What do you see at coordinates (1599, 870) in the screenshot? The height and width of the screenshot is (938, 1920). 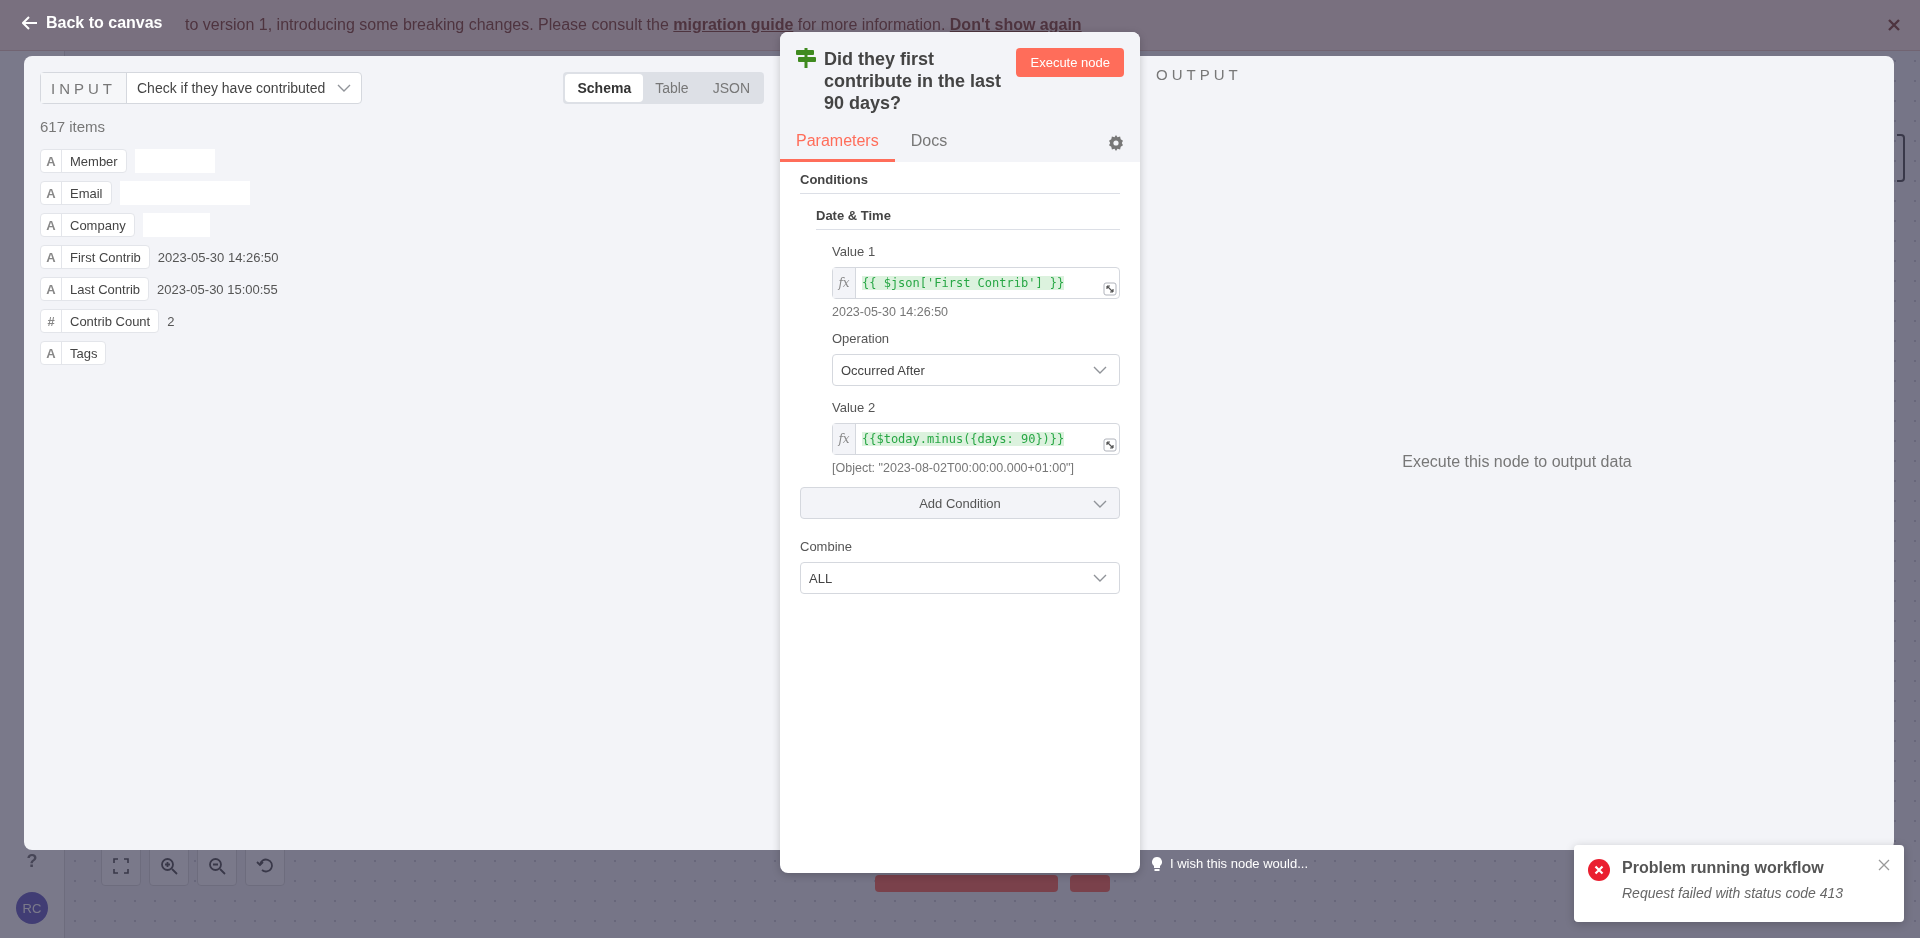 I see `error-icon` at bounding box center [1599, 870].